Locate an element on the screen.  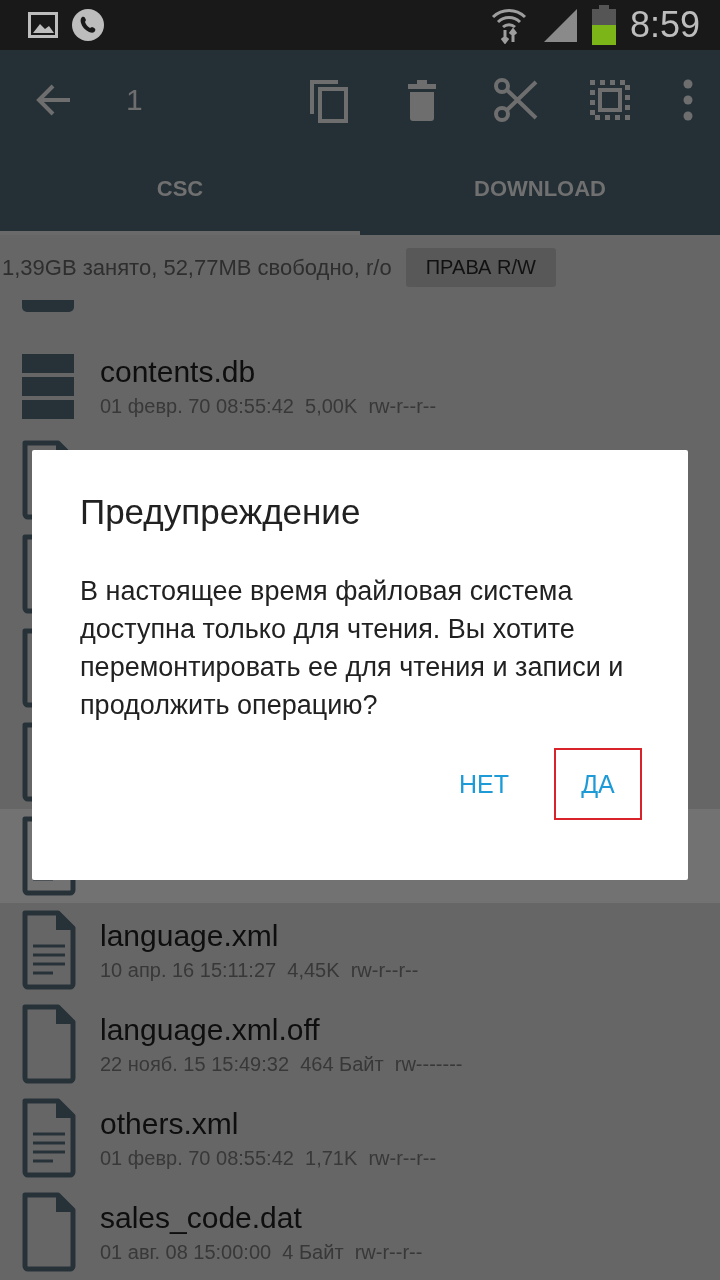
clock-time: 8:59 is located at coordinates (664, 25).